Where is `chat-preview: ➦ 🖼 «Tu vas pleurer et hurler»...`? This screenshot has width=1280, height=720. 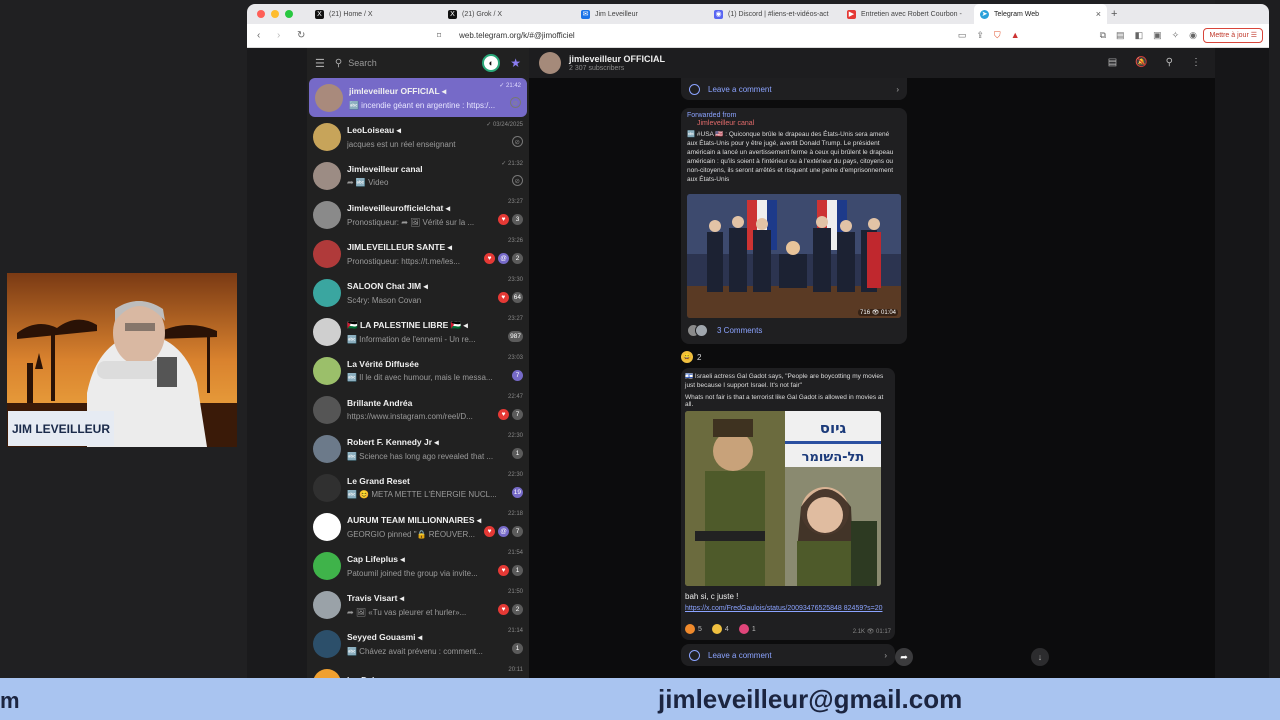
chat-preview: ➦ 🖼 «Tu vas pleurer et hurler»... is located at coordinates (407, 612).